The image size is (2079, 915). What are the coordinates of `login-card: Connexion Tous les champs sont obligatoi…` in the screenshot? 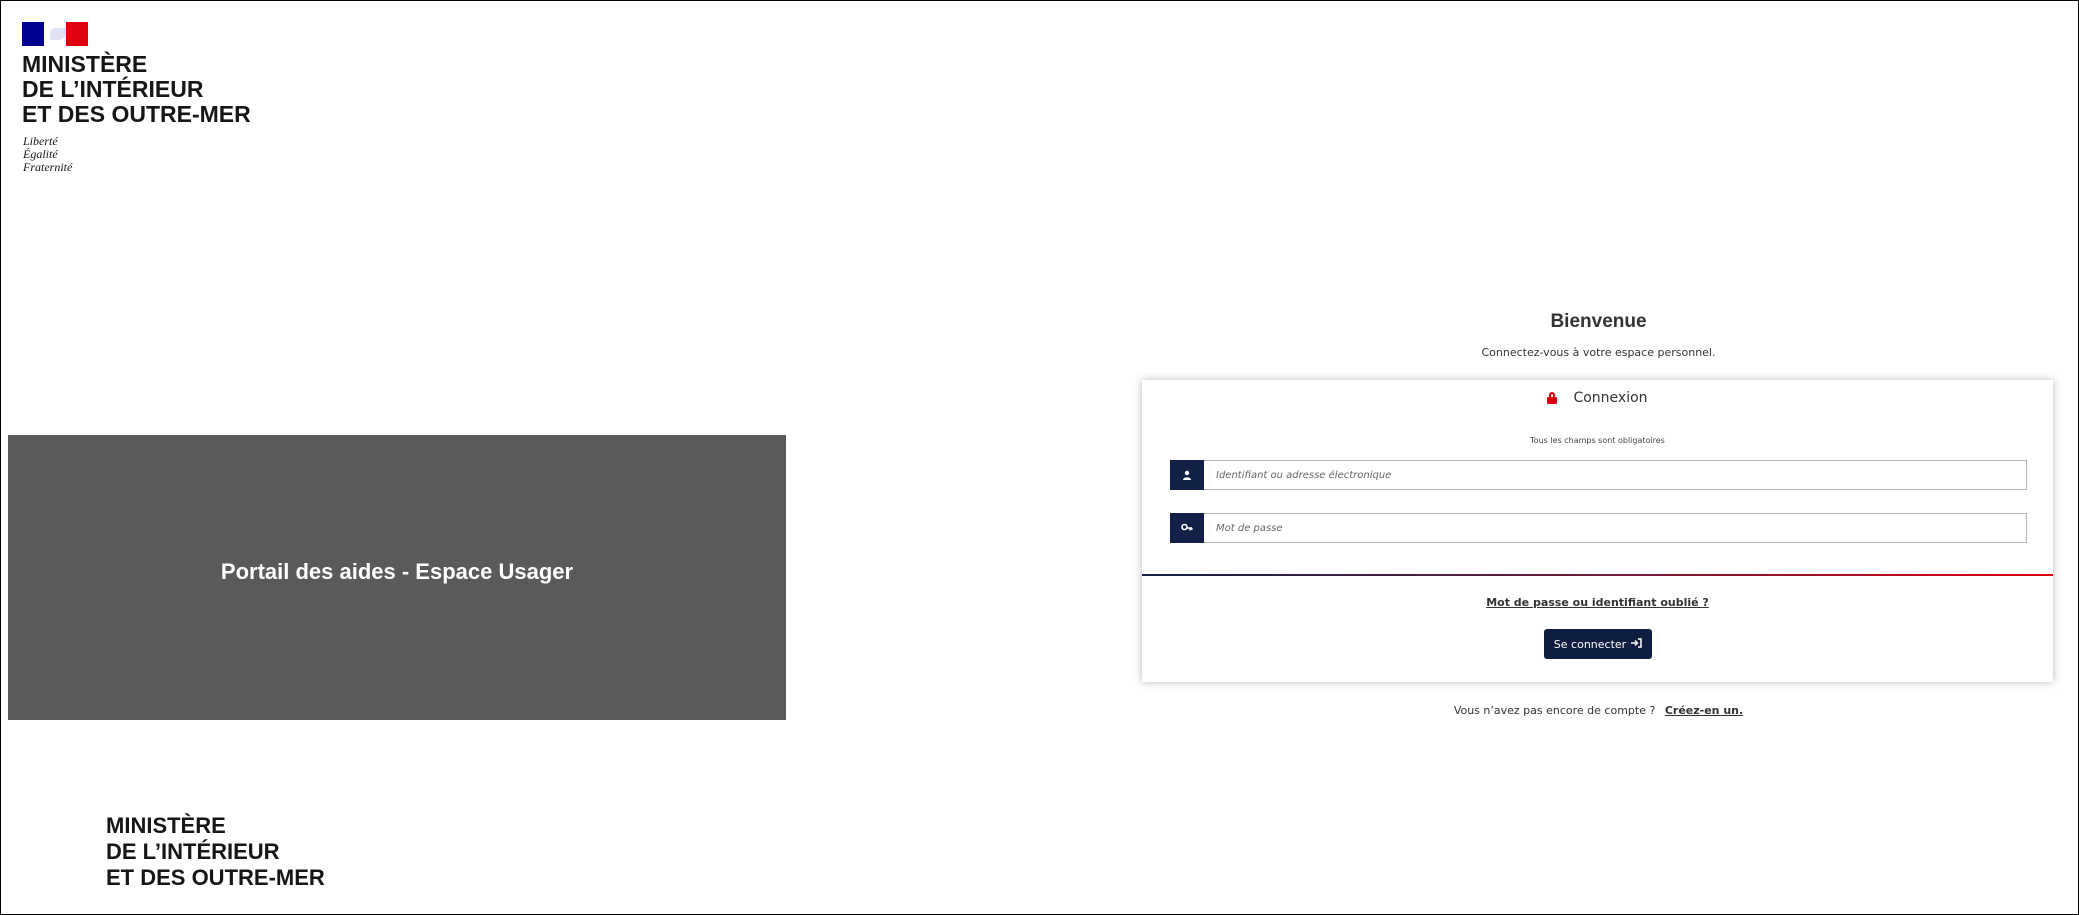 It's located at (1597, 531).